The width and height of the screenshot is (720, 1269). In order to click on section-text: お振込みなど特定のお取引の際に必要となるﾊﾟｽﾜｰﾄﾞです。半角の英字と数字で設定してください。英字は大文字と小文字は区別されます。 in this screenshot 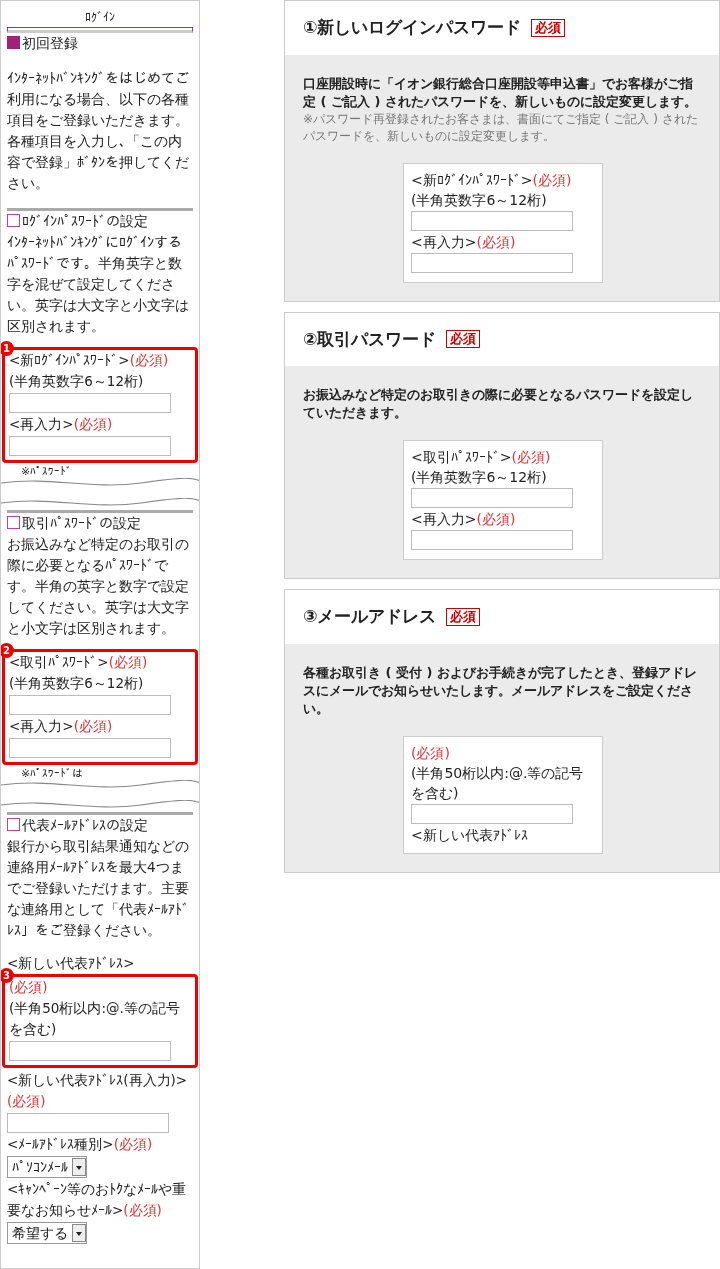, I will do `click(98, 586)`.